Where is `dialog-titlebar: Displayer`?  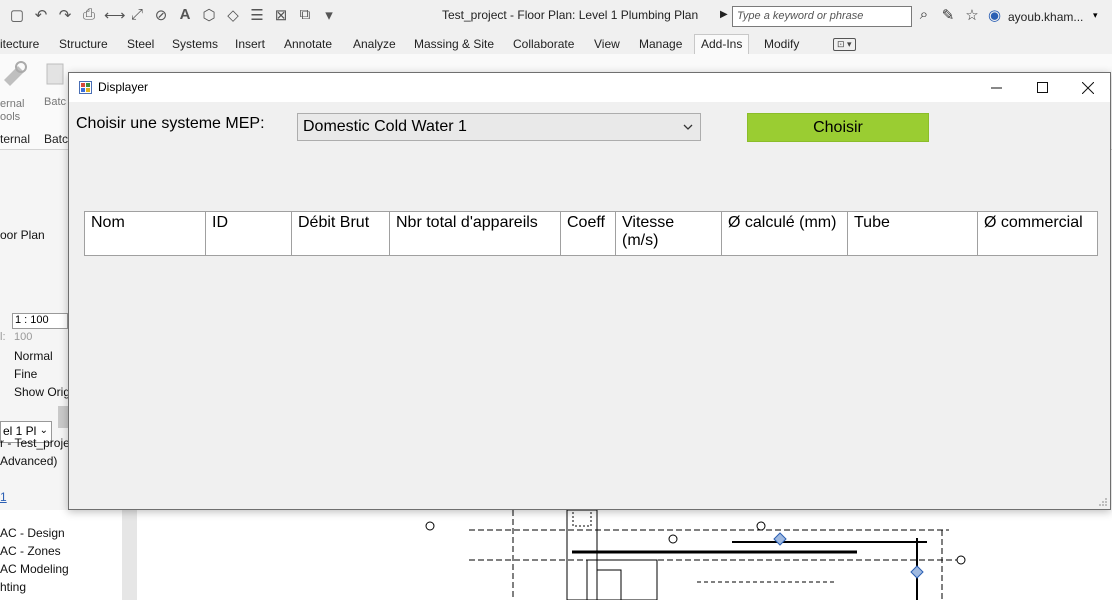 dialog-titlebar: Displayer is located at coordinates (589, 87).